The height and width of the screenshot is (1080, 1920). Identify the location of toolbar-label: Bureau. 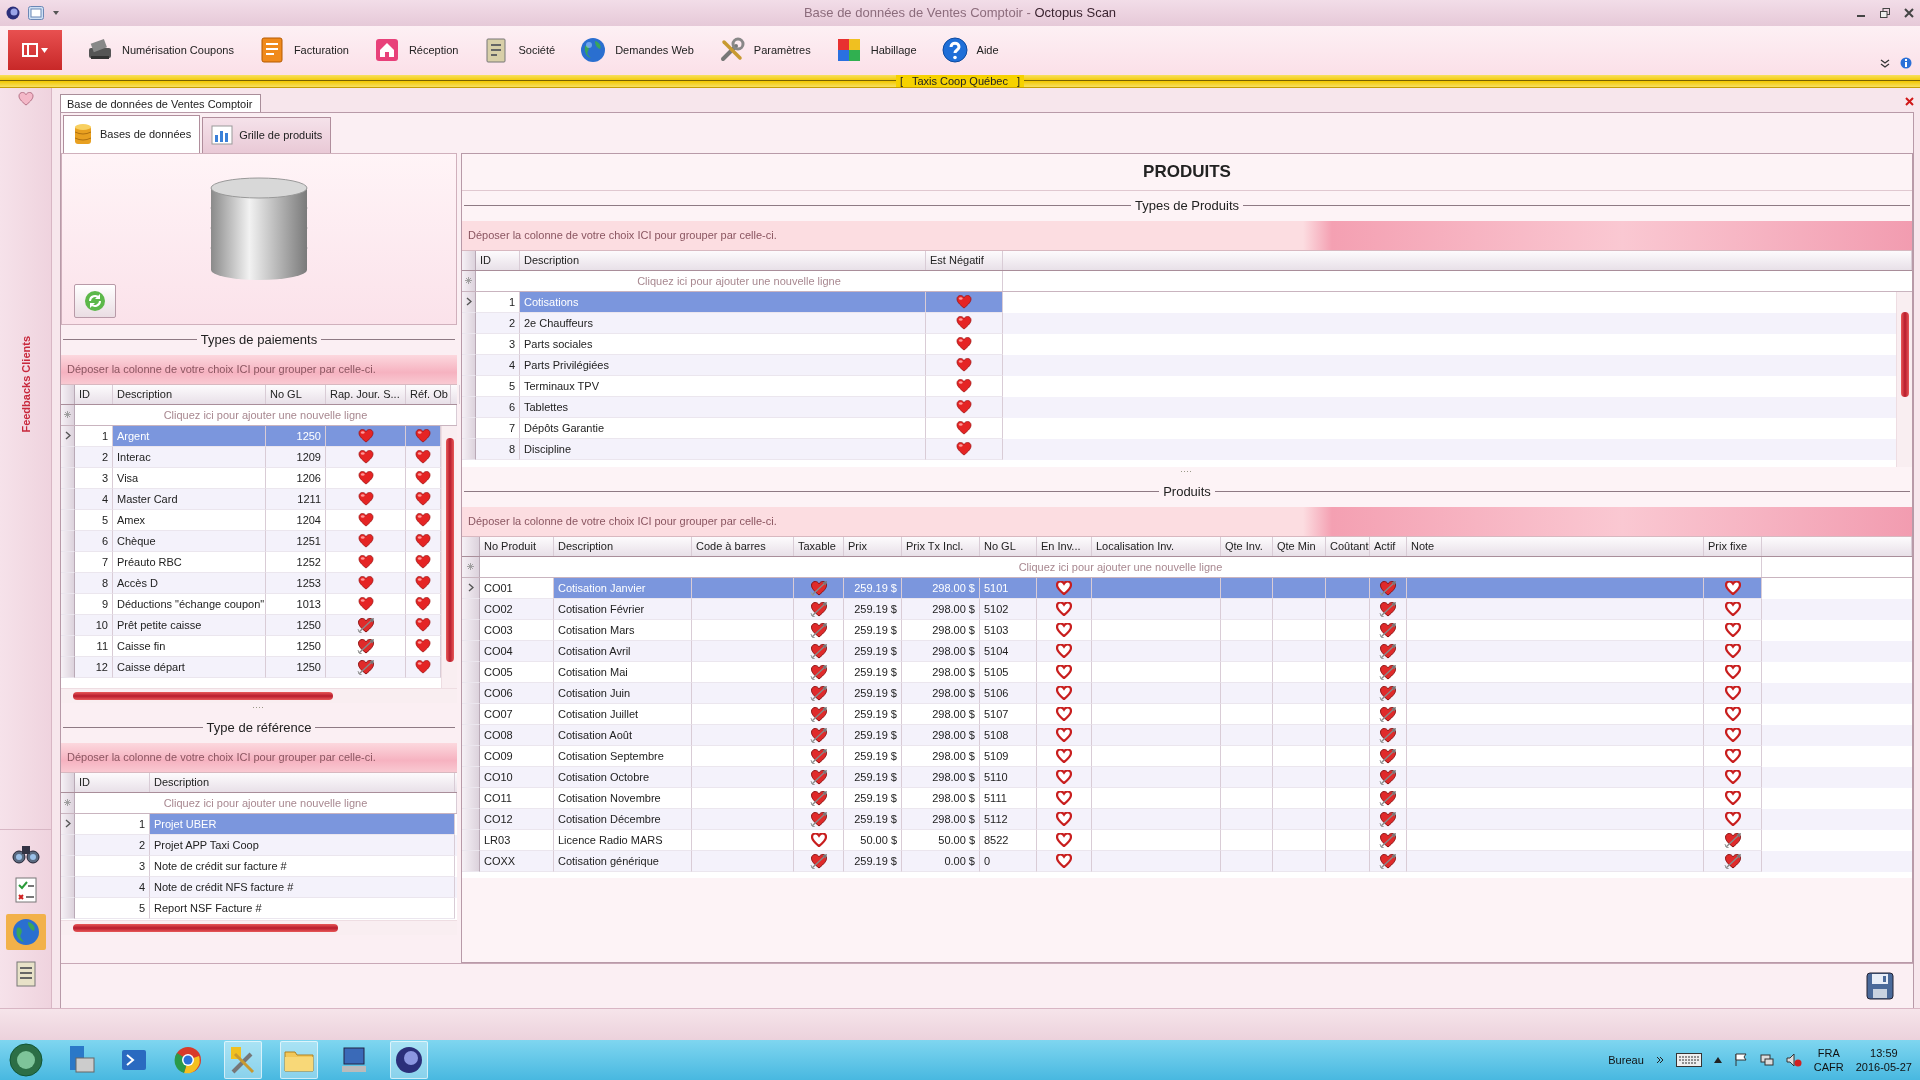
(1626, 1060).